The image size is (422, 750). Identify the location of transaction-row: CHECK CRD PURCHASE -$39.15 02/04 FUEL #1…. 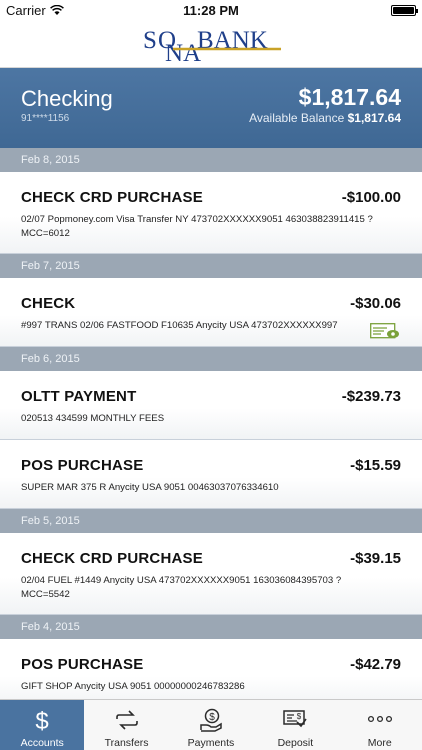
(211, 574).